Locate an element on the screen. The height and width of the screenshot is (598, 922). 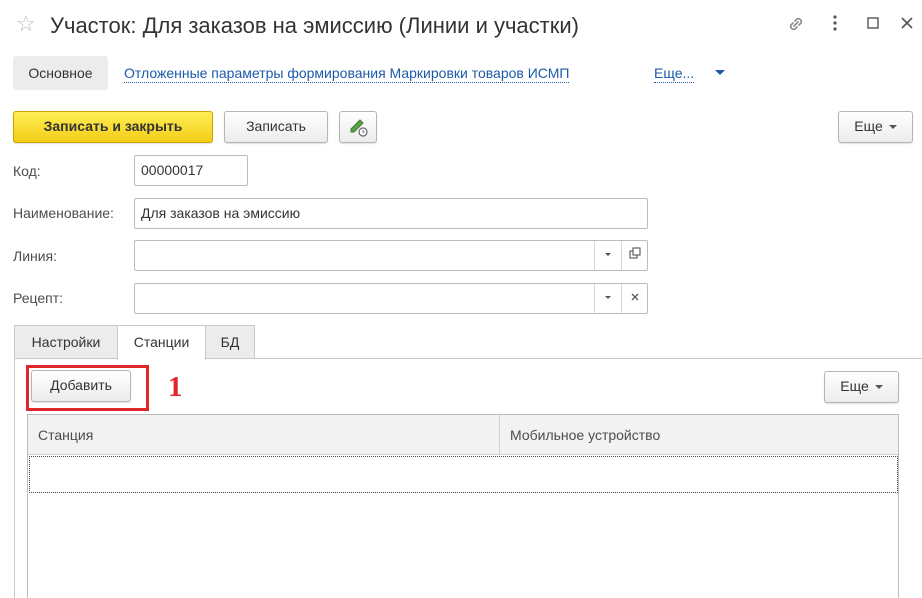
kebab-menu-icon is located at coordinates (835, 25).